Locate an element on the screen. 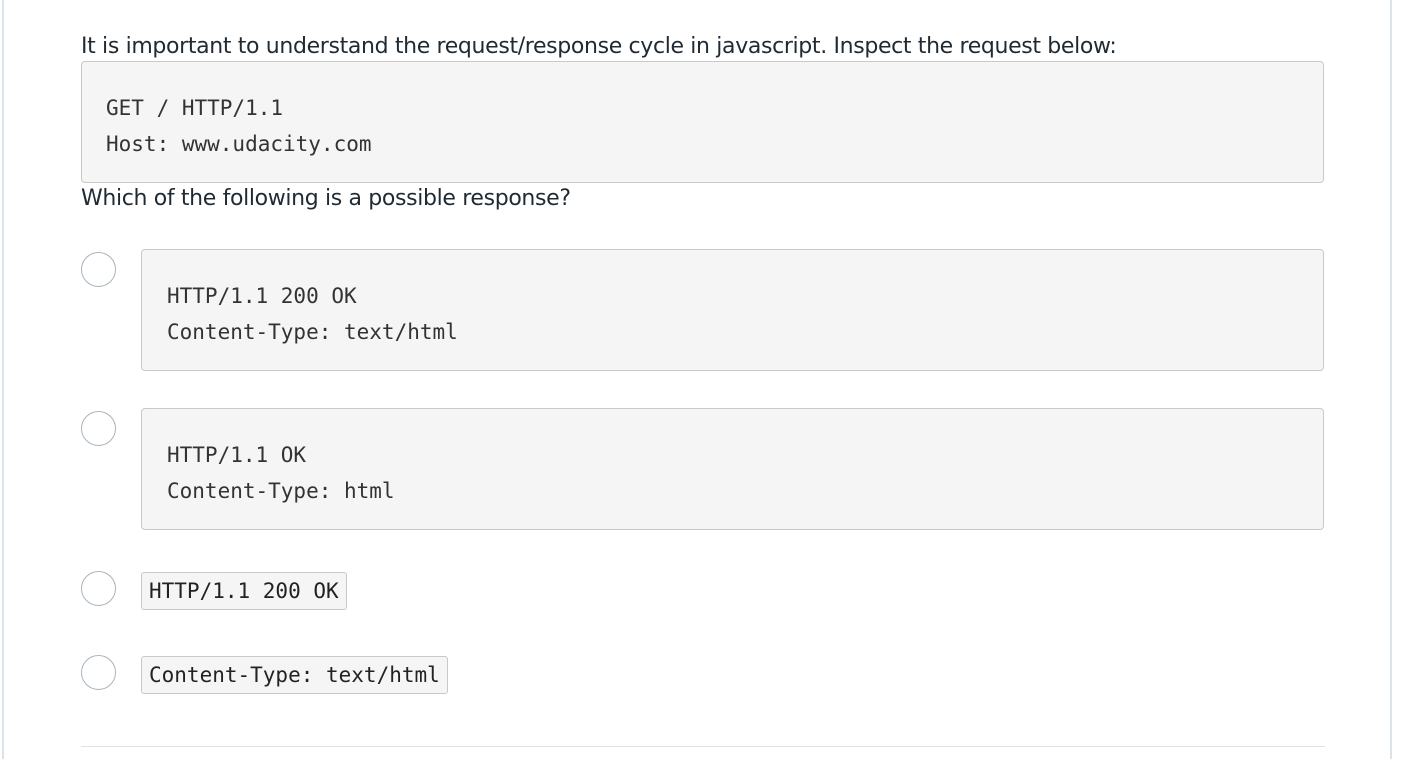 This screenshot has width=1411, height=759. answer-inline-code-4: Content-Type: text/html is located at coordinates (294, 675).